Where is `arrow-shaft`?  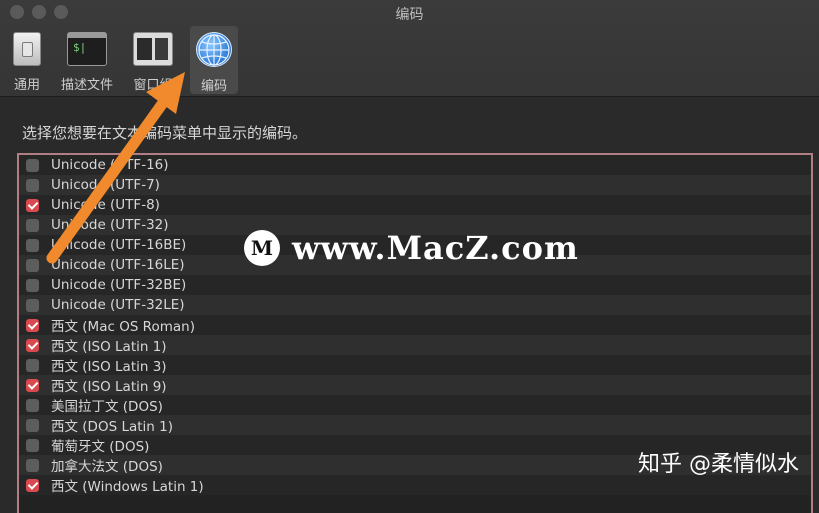 arrow-shaft is located at coordinates (108, 179).